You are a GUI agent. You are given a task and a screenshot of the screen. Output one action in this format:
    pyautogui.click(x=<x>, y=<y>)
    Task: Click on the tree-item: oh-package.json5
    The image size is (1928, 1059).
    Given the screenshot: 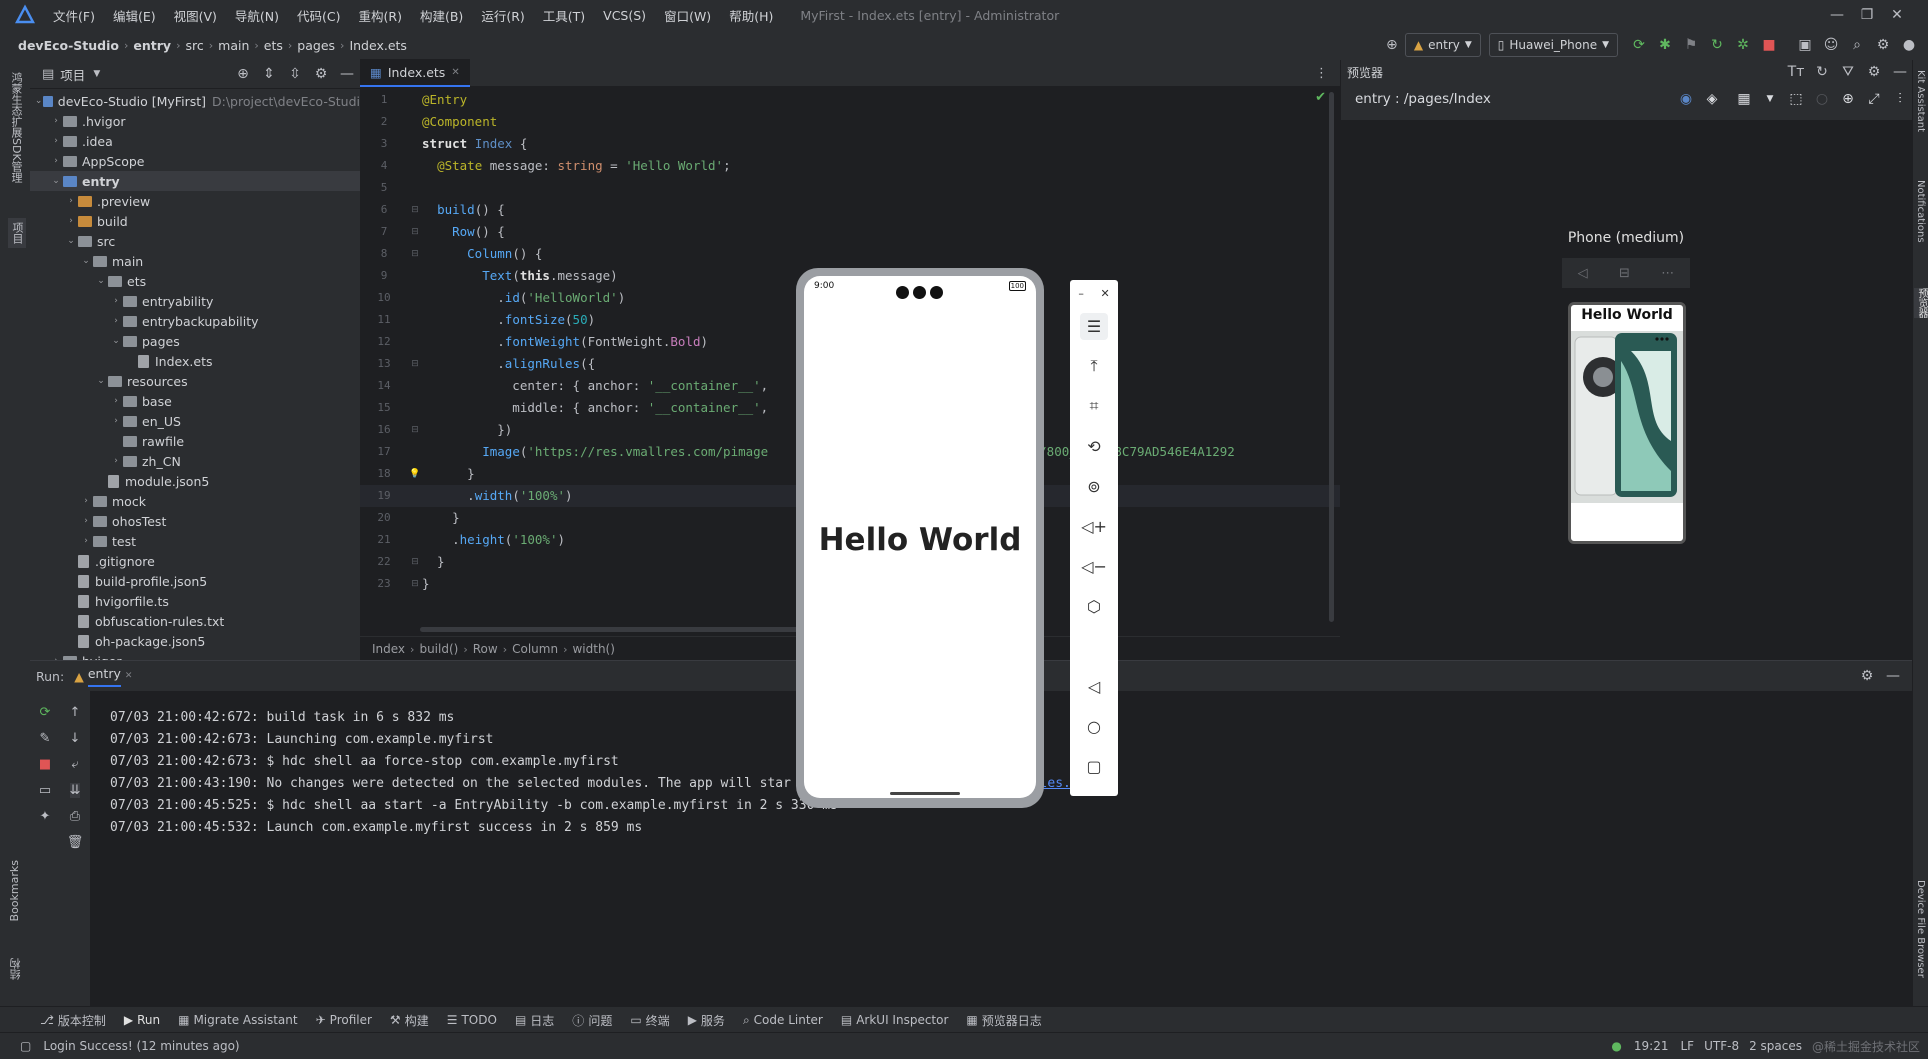 What is the action you would take?
    pyautogui.click(x=195, y=641)
    